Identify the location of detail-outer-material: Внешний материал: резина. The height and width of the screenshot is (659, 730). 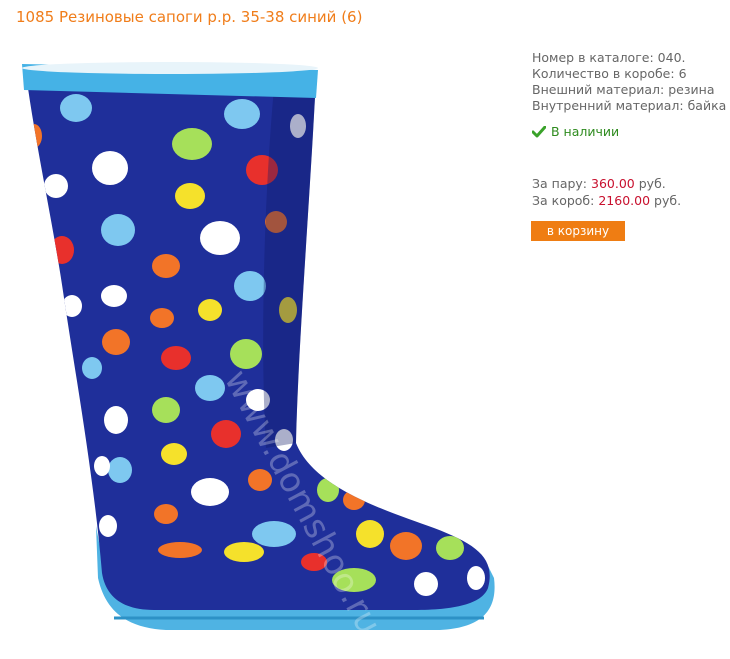
(623, 89).